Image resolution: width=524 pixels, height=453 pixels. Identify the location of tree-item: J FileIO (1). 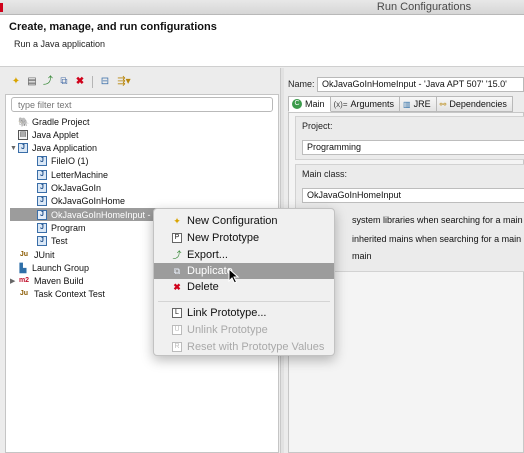
(63, 161).